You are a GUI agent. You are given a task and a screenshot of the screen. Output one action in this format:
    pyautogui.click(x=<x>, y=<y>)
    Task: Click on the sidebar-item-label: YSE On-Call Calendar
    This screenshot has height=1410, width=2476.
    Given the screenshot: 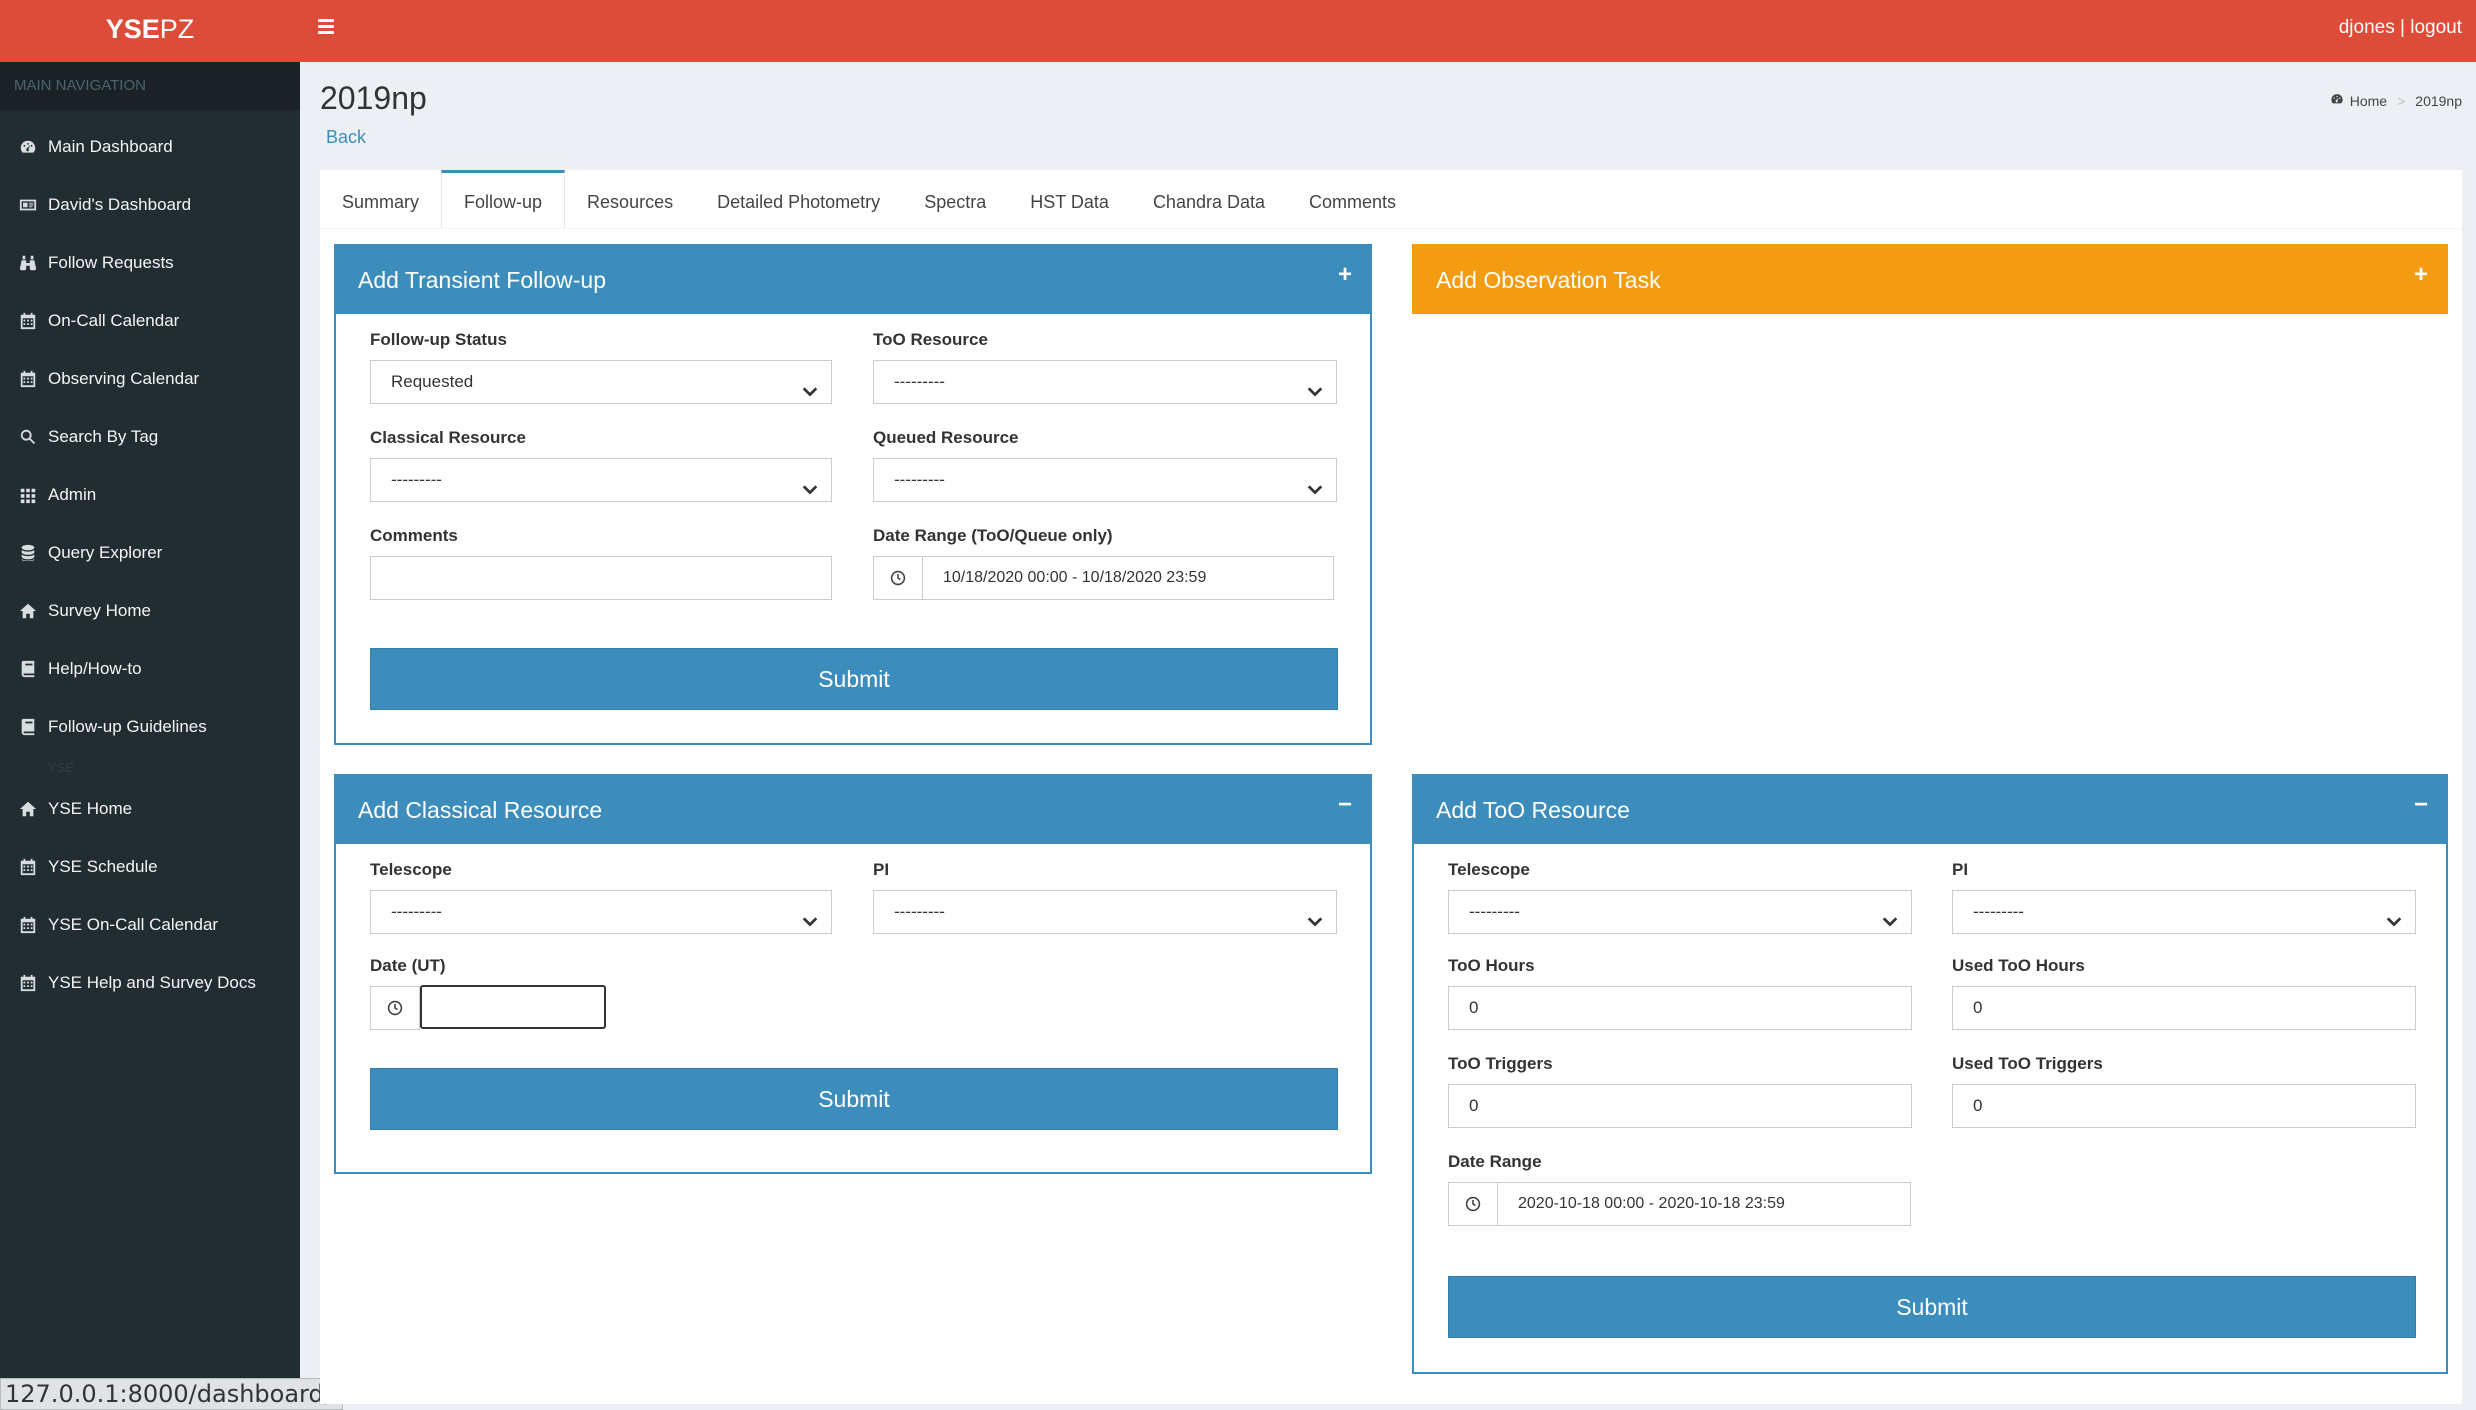 What is the action you would take?
    pyautogui.click(x=133, y=924)
    